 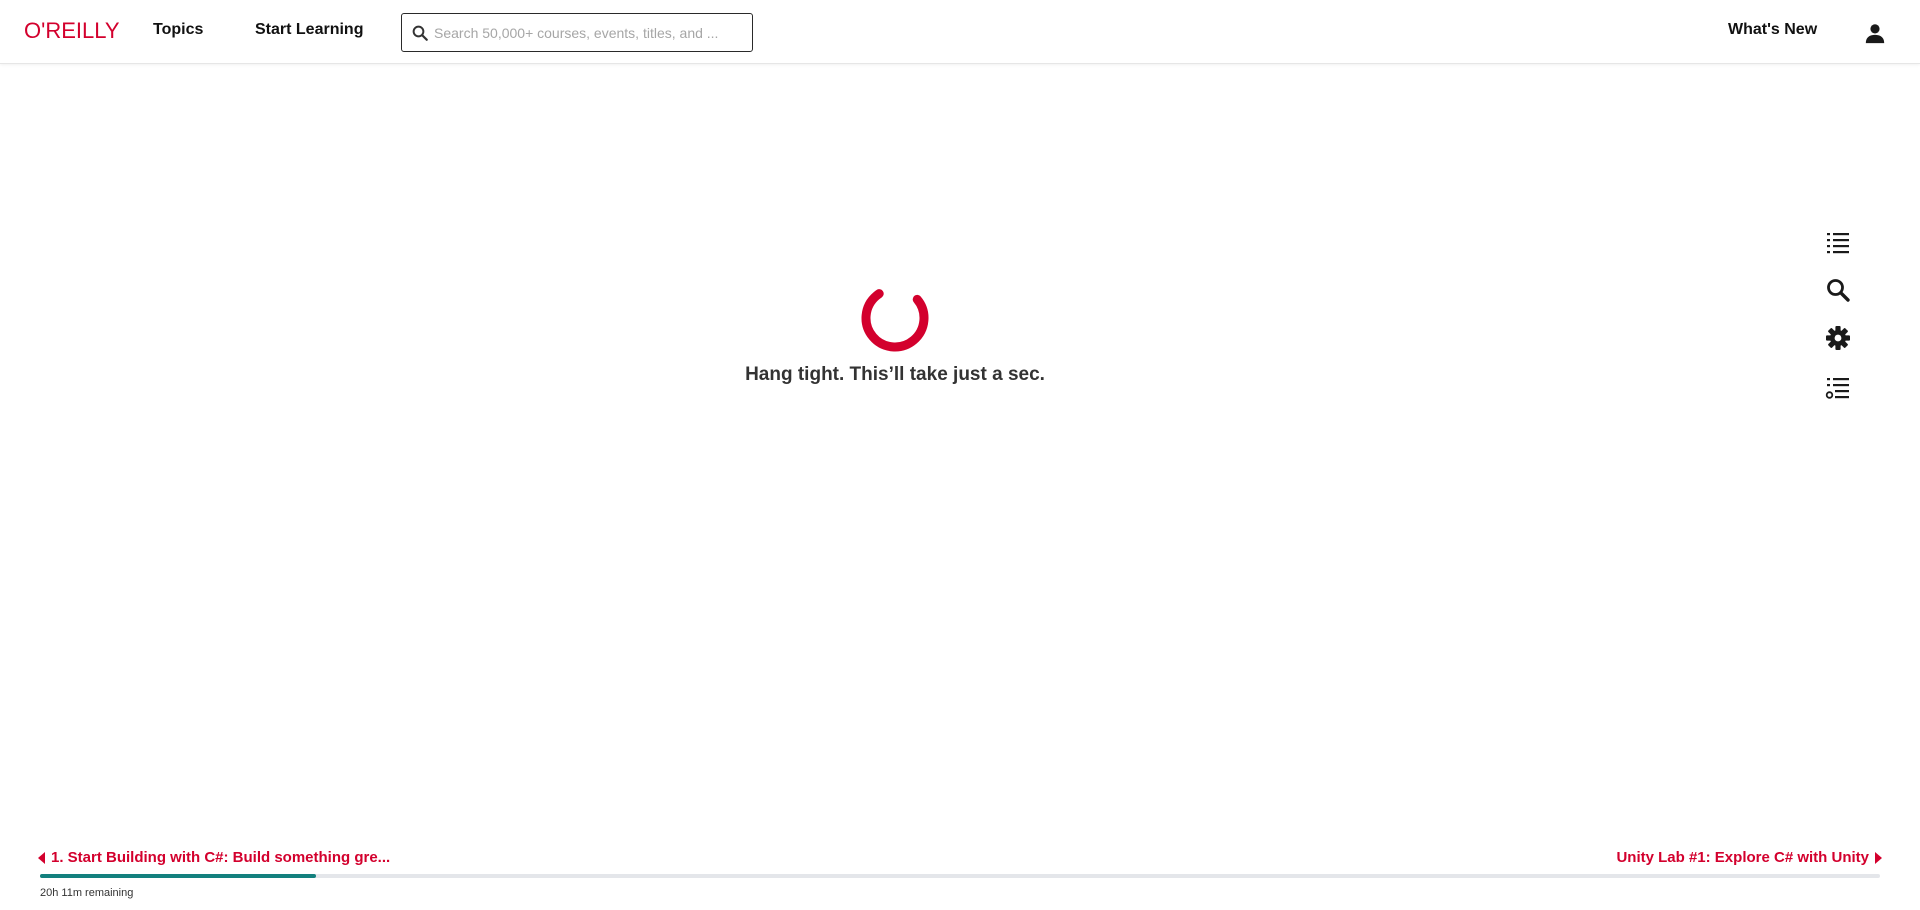 I want to click on next-chapter-link: Unity Lab #1: Explore C# with Unity, so click(x=1749, y=857).